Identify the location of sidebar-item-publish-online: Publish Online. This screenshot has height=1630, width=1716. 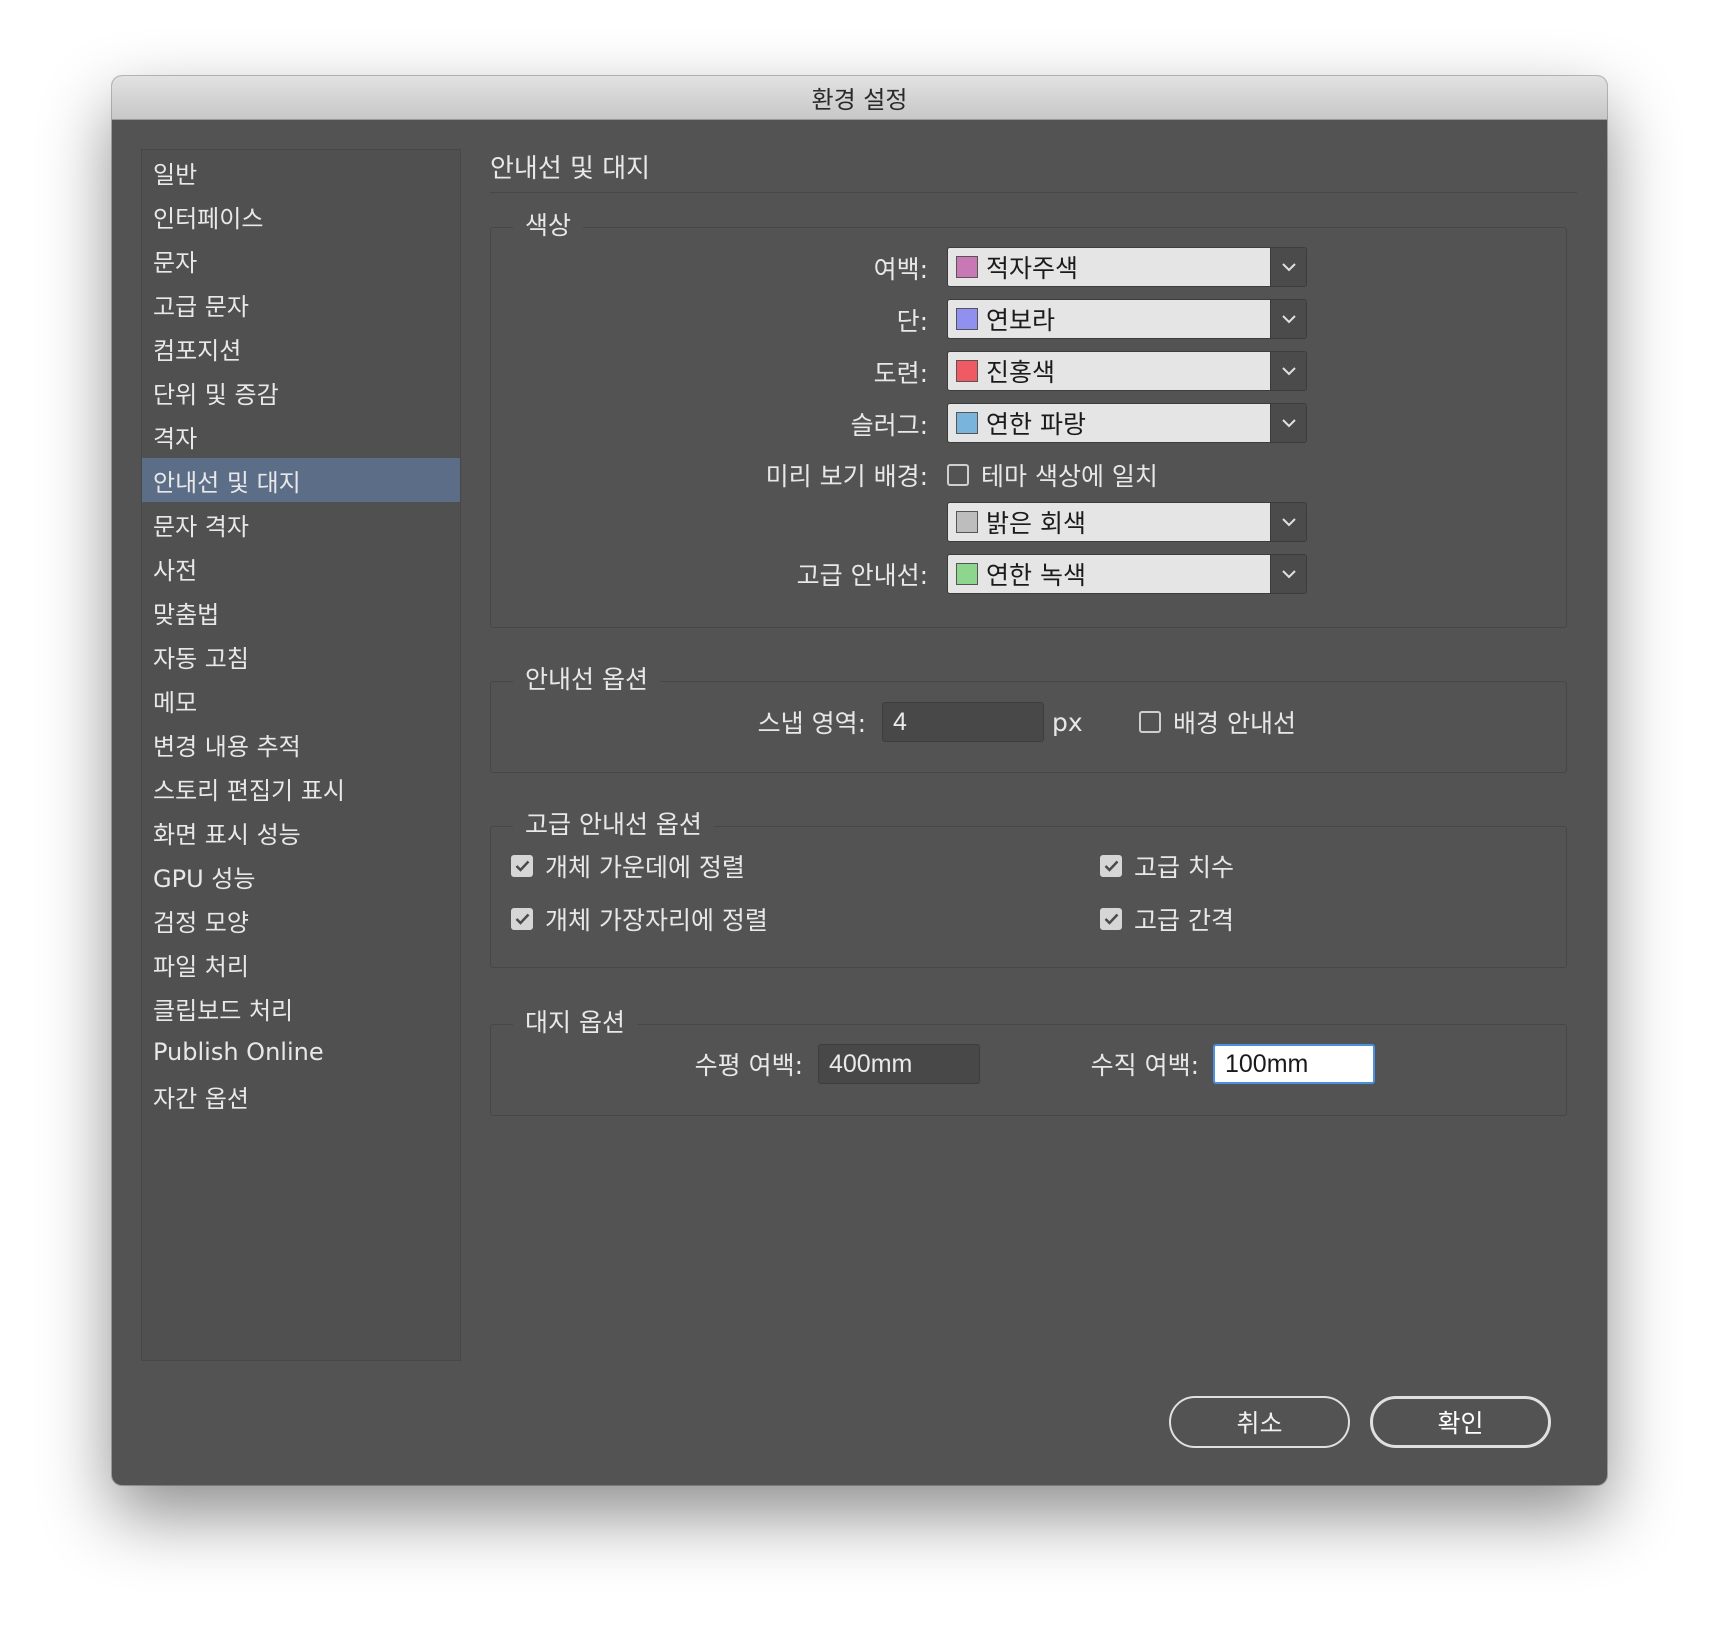
(301, 1052).